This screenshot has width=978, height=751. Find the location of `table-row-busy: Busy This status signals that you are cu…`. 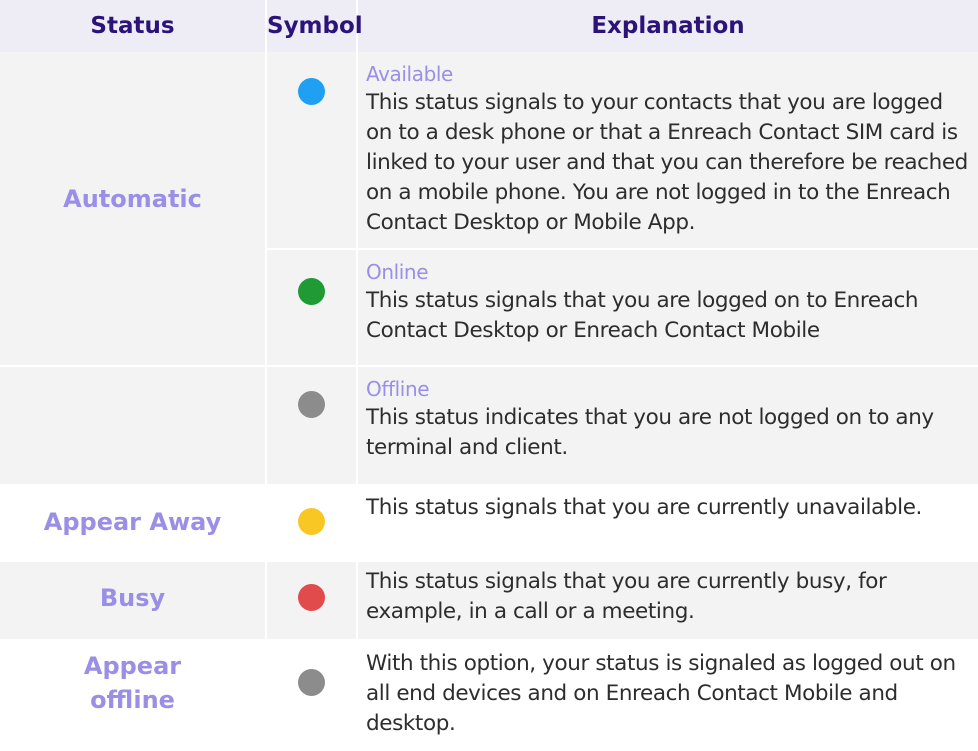

table-row-busy: Busy This status signals that you are cu… is located at coordinates (489, 601).